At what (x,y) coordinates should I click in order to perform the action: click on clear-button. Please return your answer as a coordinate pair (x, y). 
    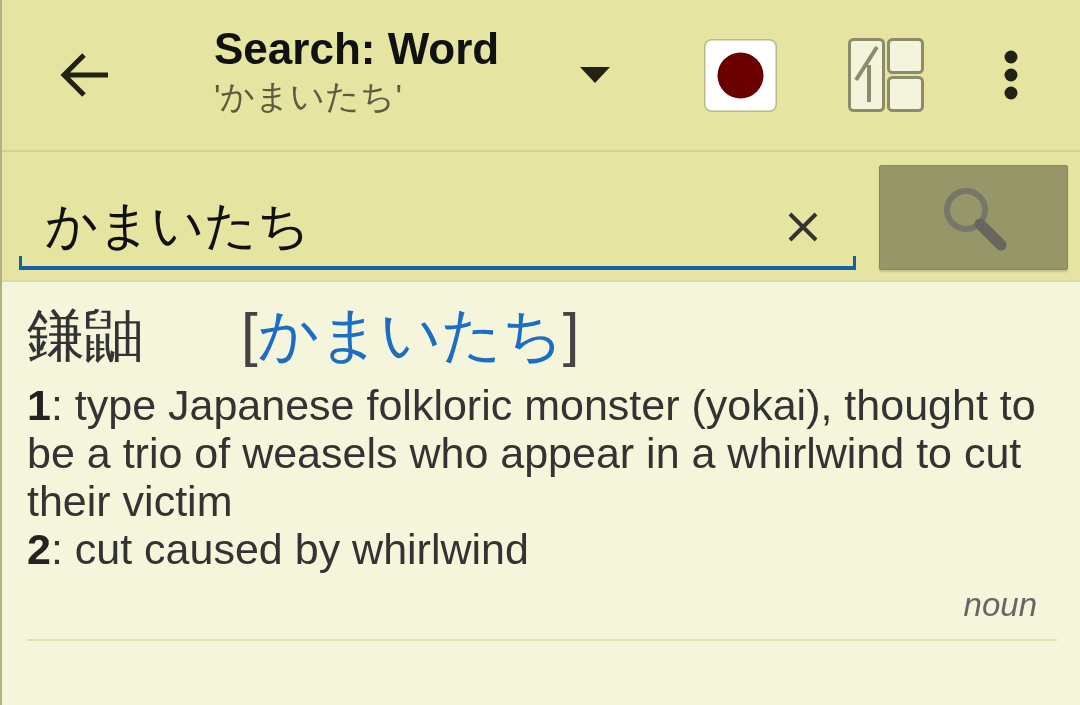
    Looking at the image, I should click on (803, 227).